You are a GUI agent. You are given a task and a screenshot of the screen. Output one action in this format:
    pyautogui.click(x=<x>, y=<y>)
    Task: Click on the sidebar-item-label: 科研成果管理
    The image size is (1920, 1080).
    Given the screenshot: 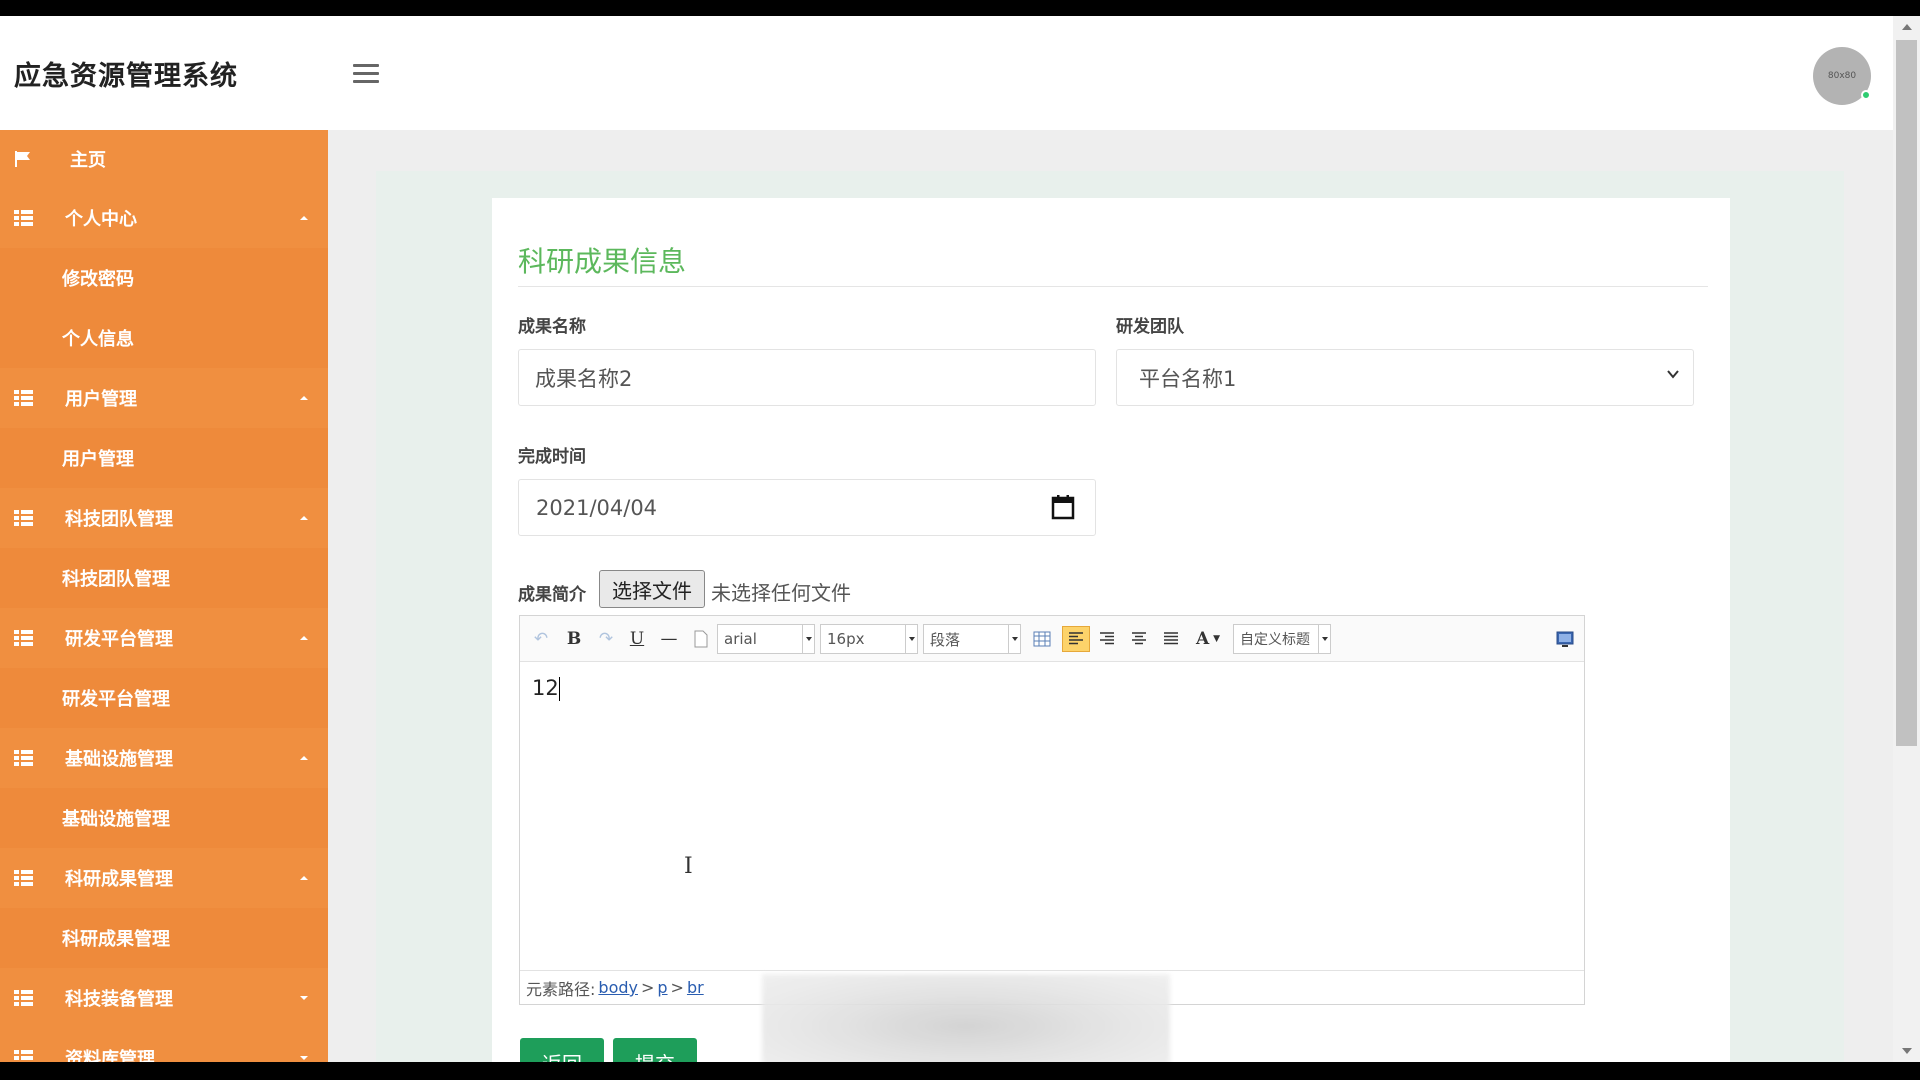 What is the action you would take?
    pyautogui.click(x=116, y=939)
    